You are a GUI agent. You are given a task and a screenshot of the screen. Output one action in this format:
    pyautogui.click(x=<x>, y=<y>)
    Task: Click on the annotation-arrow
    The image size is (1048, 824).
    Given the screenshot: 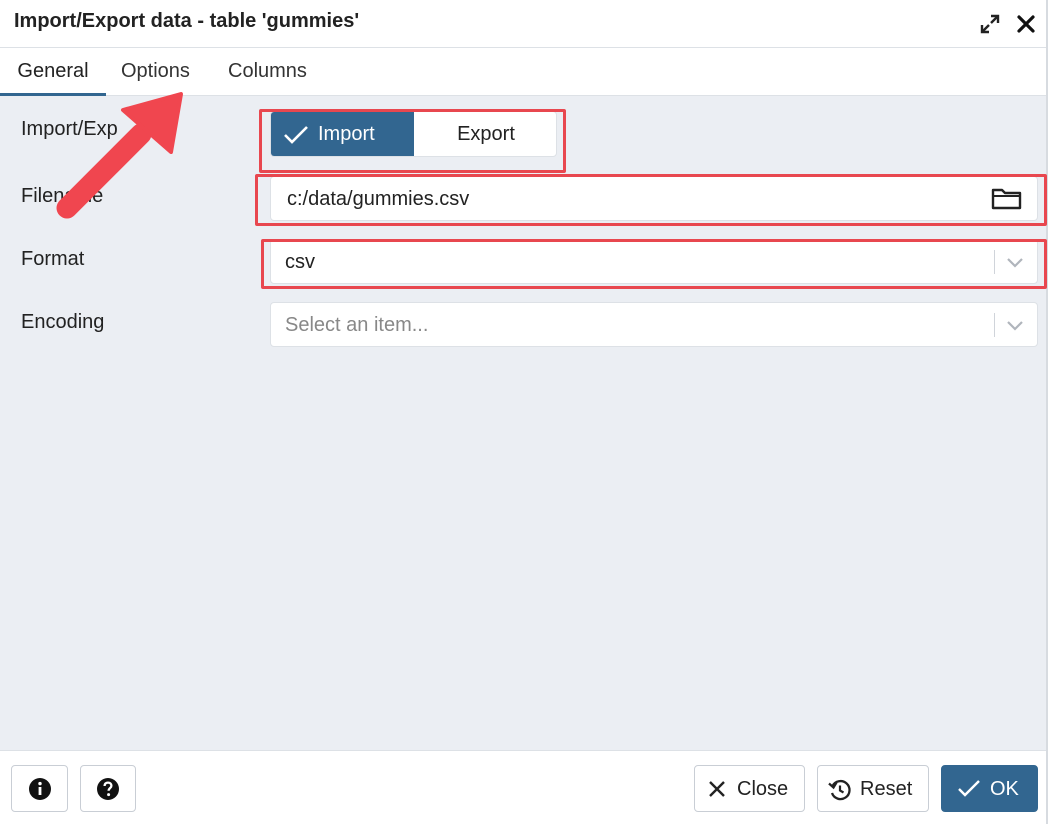 What is the action you would take?
    pyautogui.click(x=119, y=155)
    